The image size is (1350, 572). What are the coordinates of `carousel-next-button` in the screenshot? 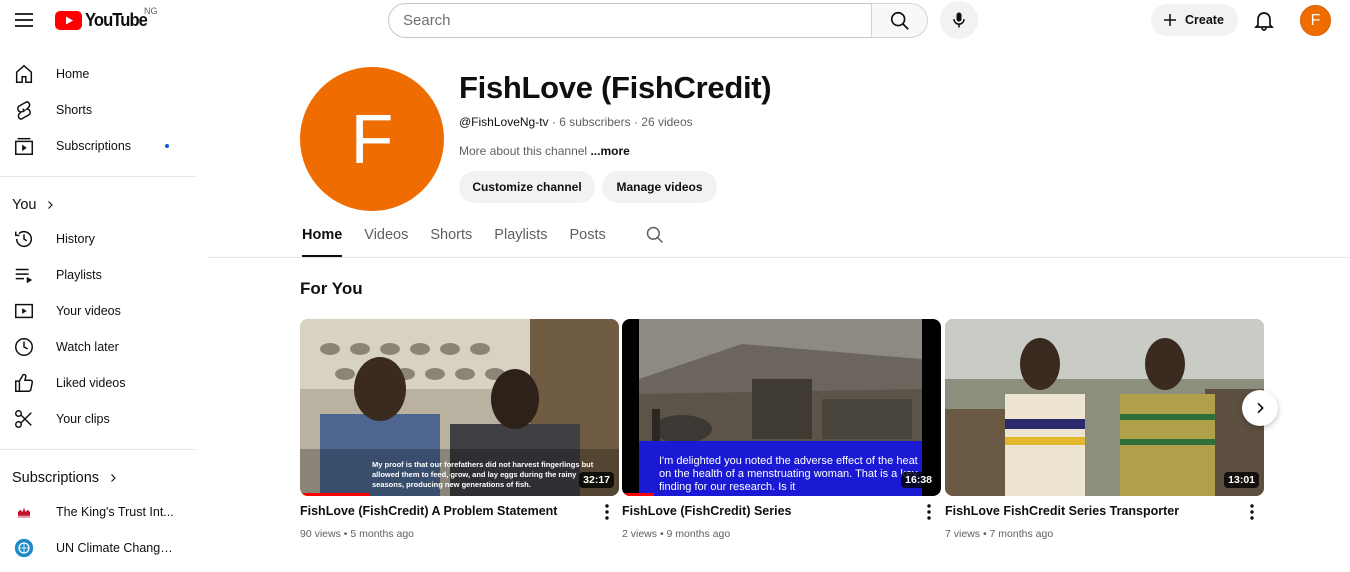 It's located at (1260, 408).